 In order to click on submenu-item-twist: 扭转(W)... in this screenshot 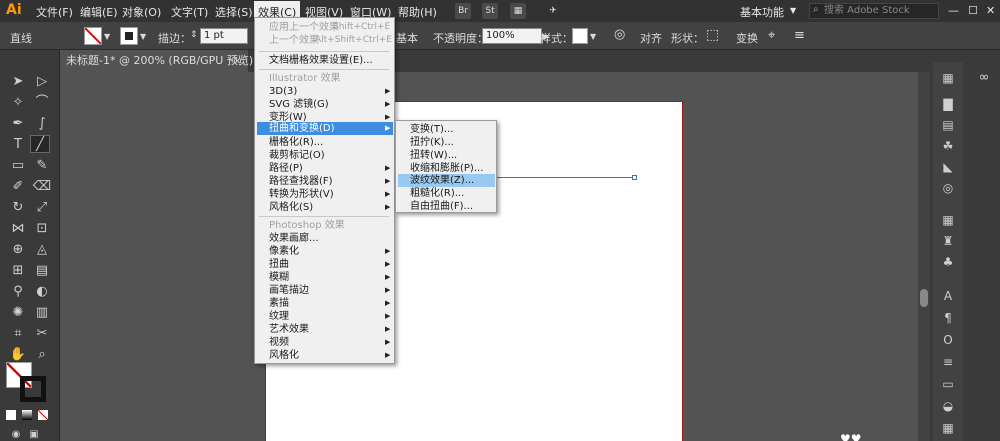, I will do `click(433, 155)`.